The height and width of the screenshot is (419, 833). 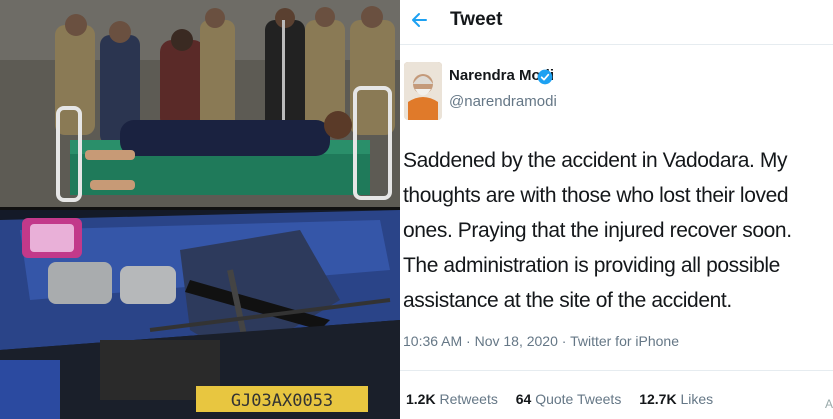 I want to click on divider, so click(x=616, y=370).